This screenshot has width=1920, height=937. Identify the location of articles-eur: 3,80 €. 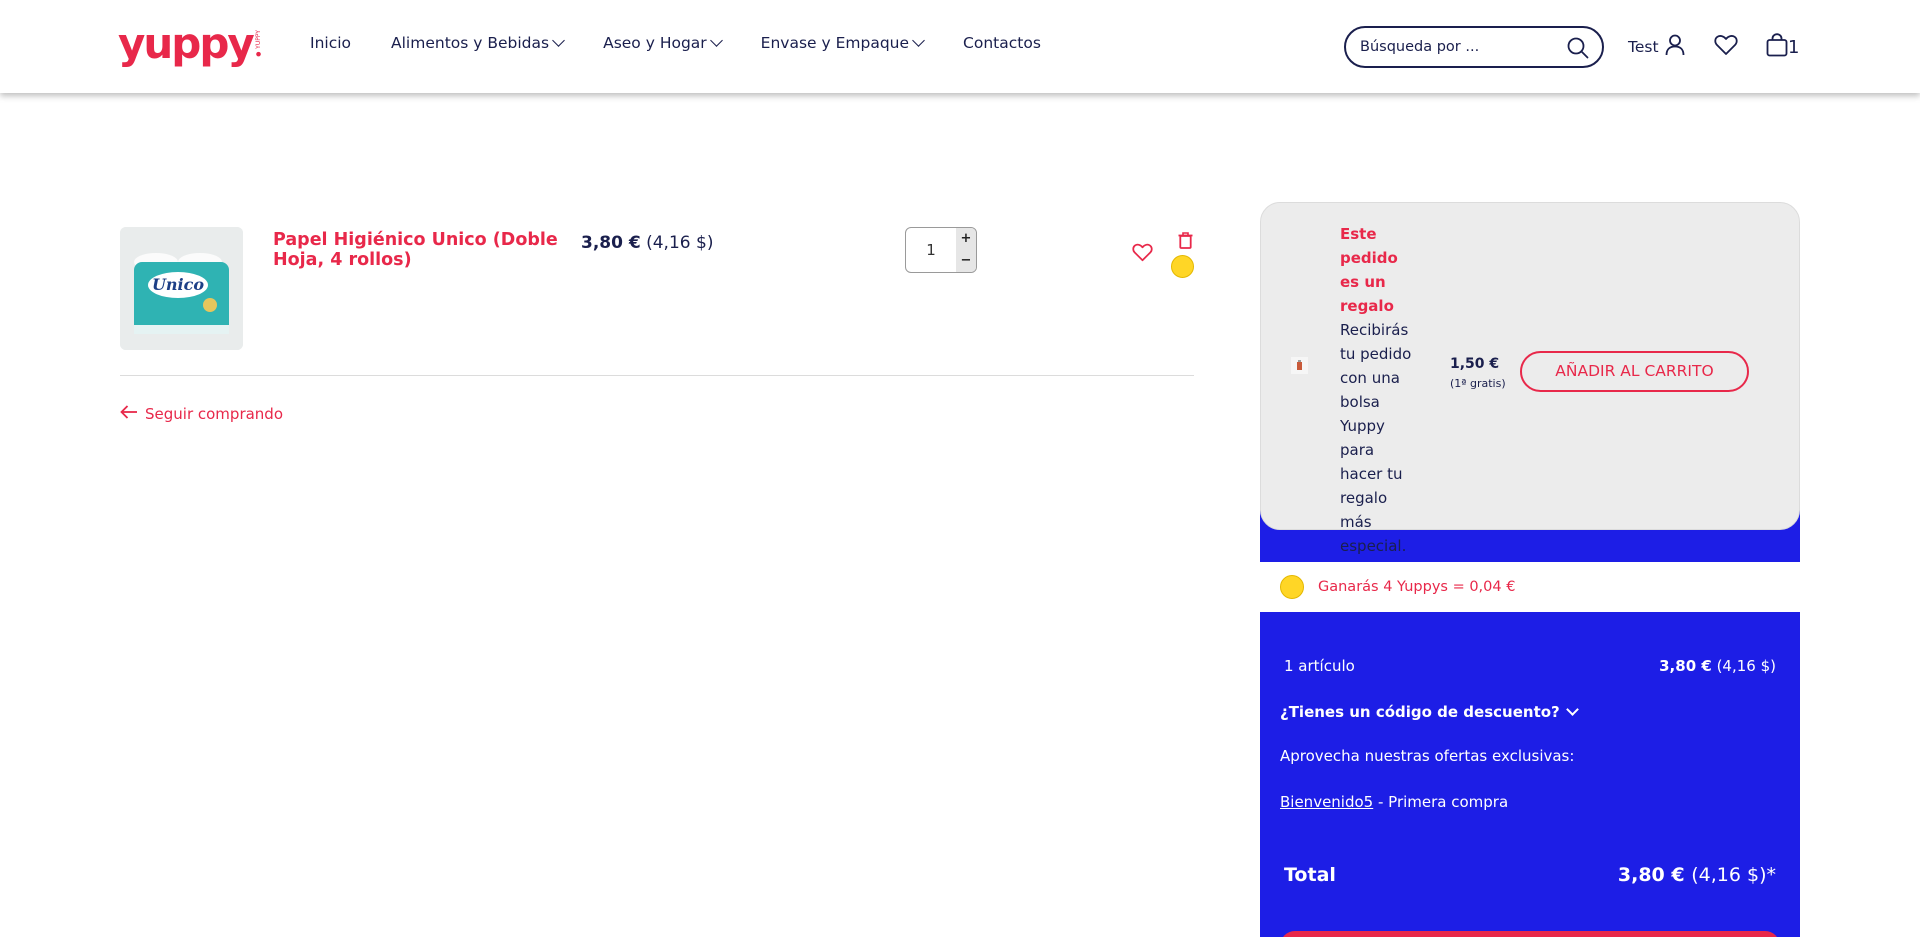
(1685, 666).